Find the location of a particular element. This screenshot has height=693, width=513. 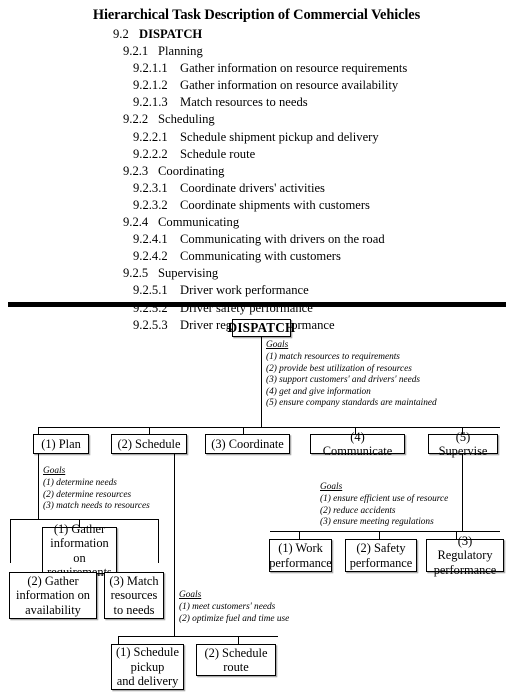

node-dispatch: DISPATCH is located at coordinates (261, 328).